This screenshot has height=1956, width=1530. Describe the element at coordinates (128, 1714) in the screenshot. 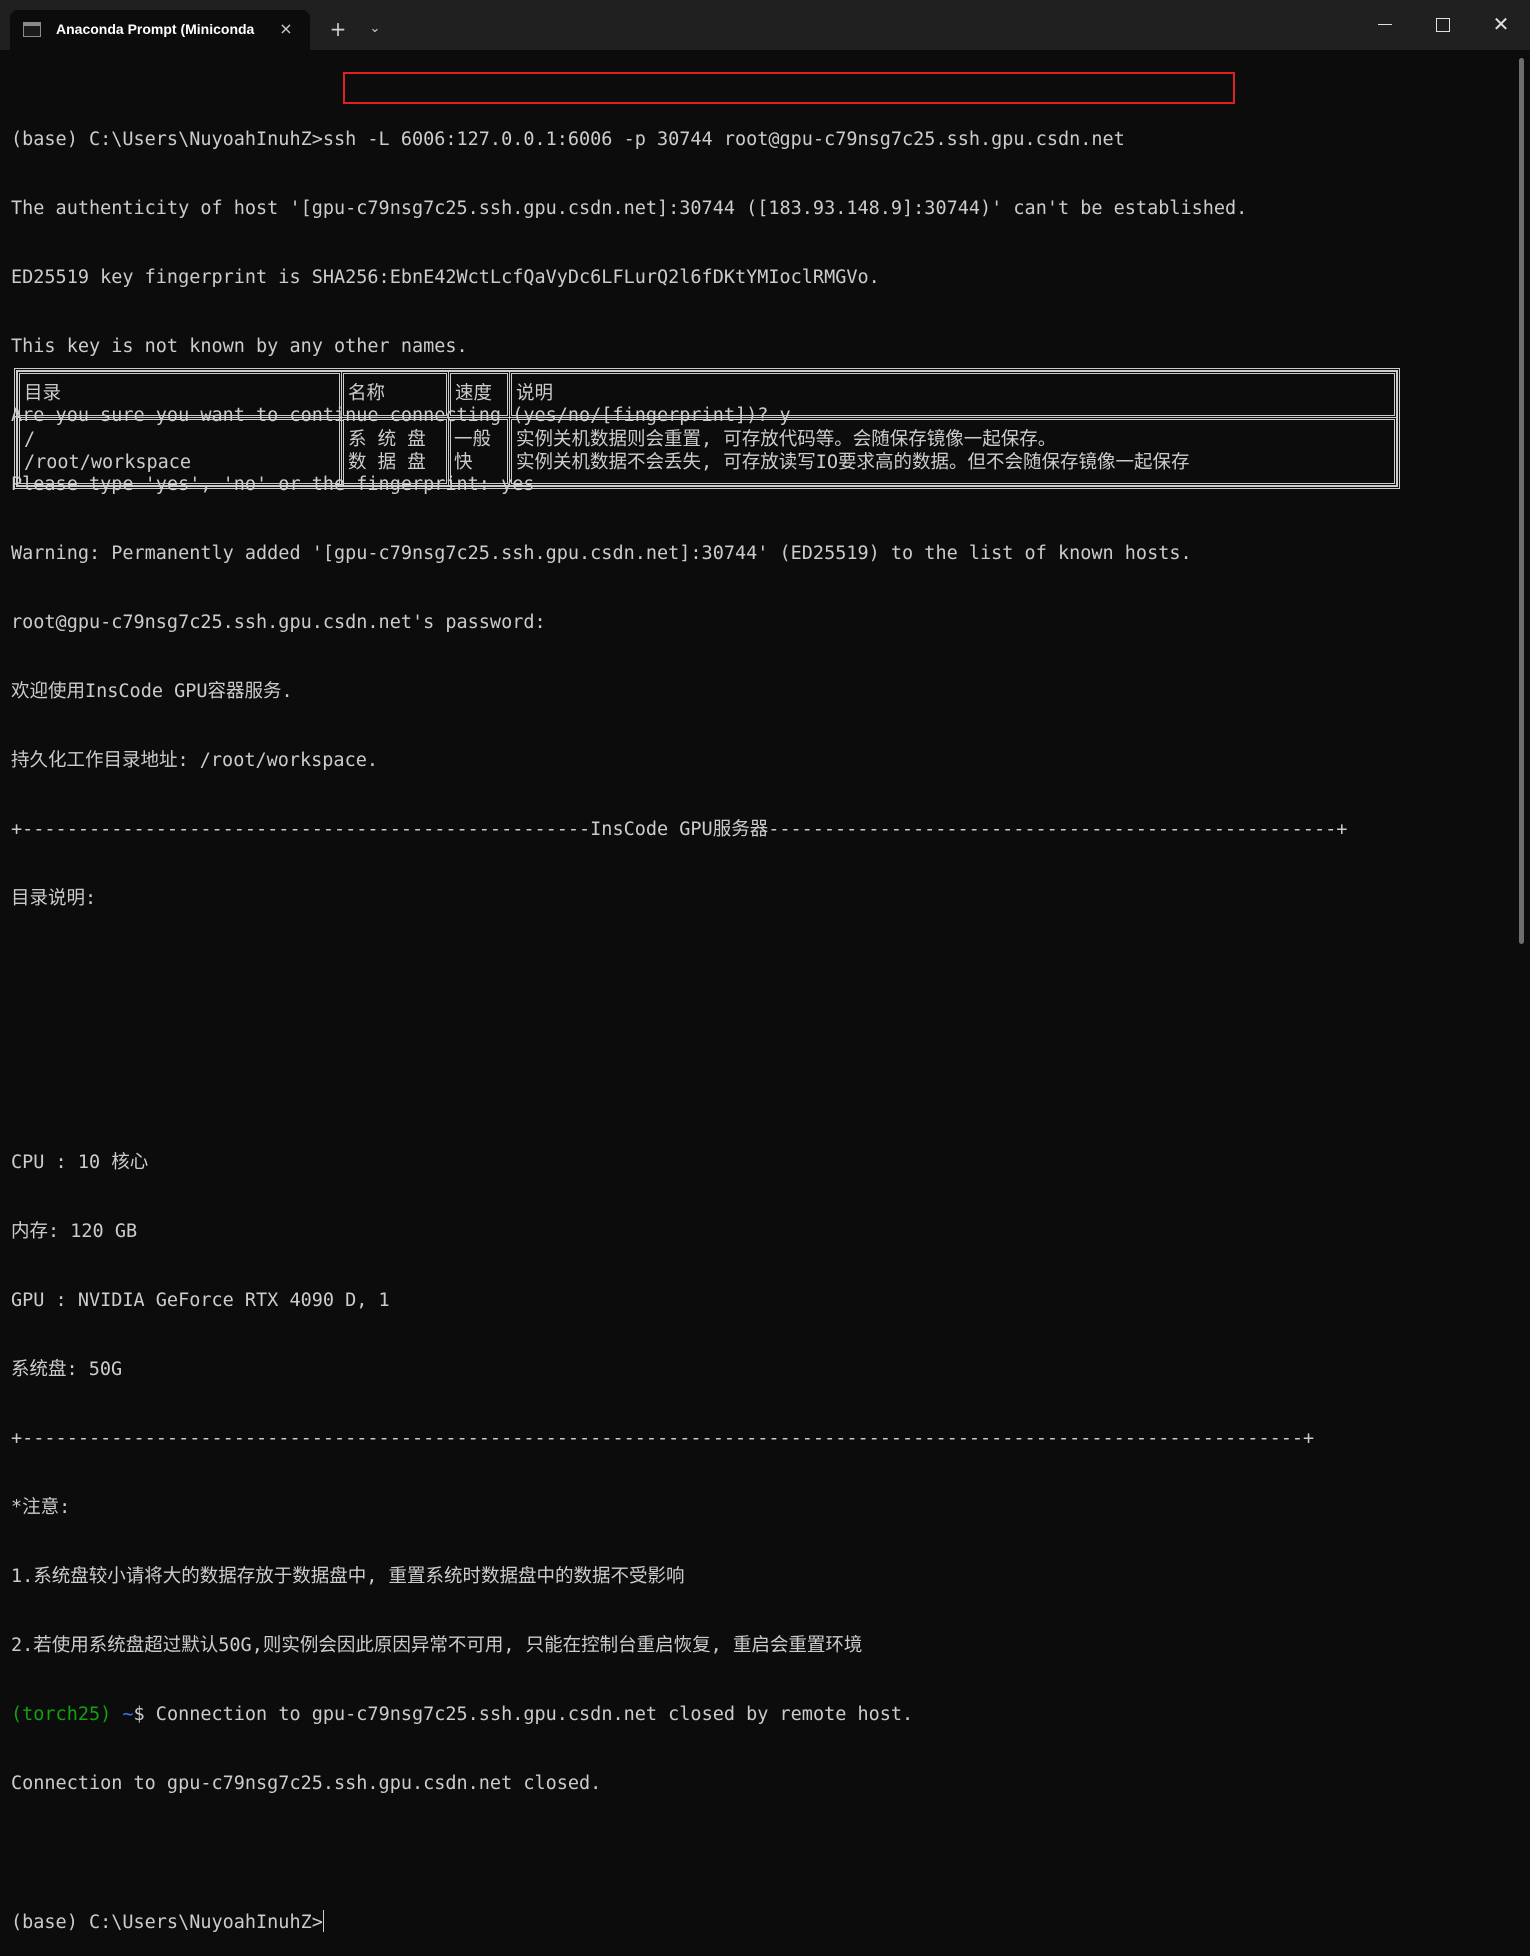

I see `tilde-path: ~` at that location.